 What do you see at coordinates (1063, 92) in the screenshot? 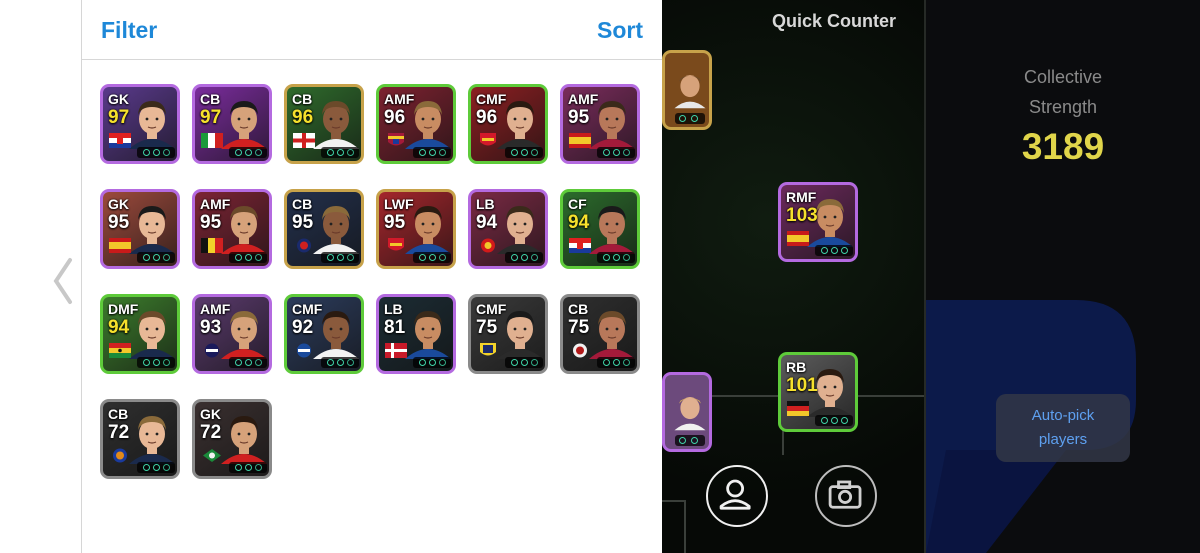
I see `collective-strength-label: Collective Strength` at bounding box center [1063, 92].